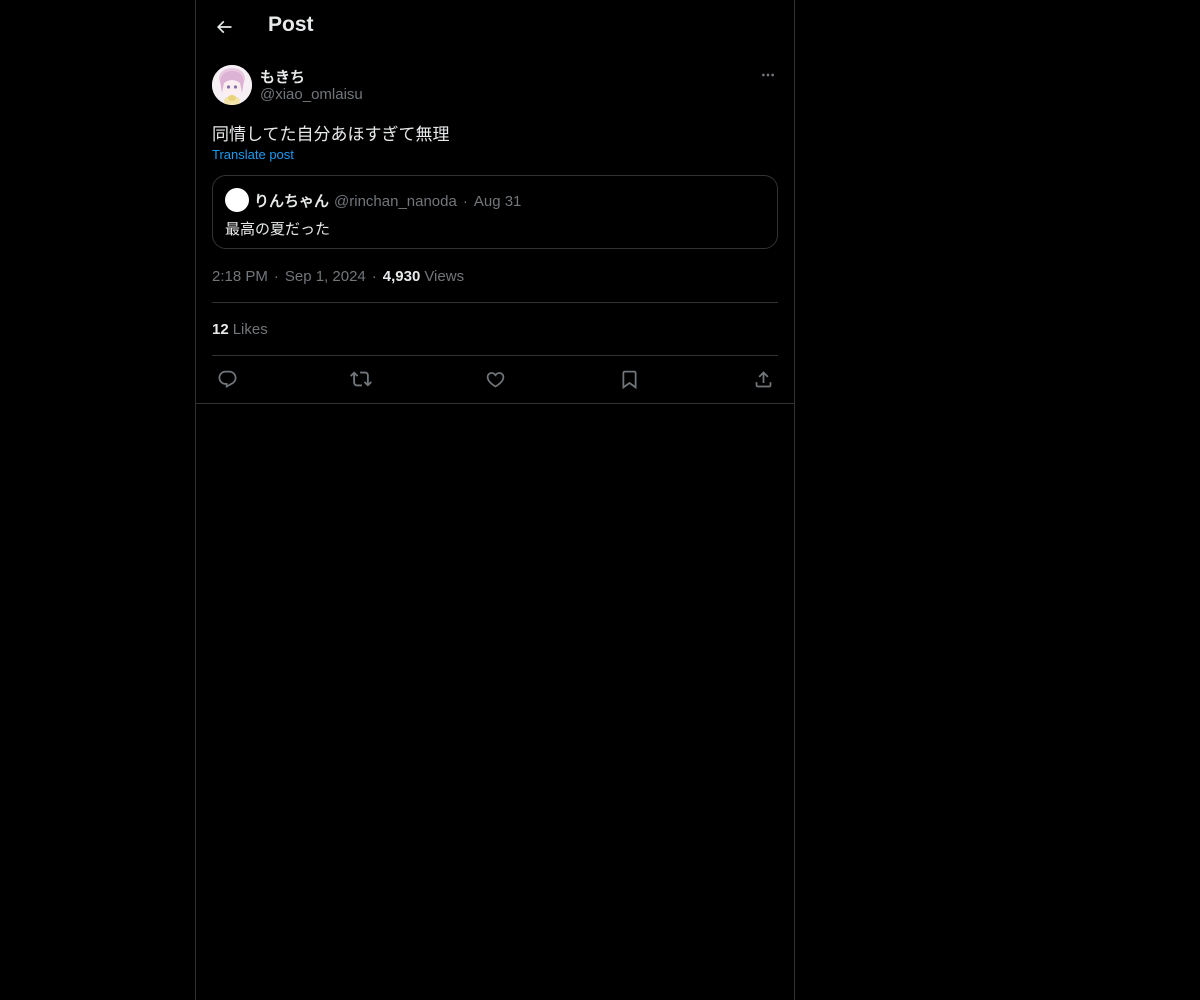 Image resolution: width=1200 pixels, height=1000 pixels. Describe the element at coordinates (497, 201) in the screenshot. I see `quote-date: Aug 31` at that location.